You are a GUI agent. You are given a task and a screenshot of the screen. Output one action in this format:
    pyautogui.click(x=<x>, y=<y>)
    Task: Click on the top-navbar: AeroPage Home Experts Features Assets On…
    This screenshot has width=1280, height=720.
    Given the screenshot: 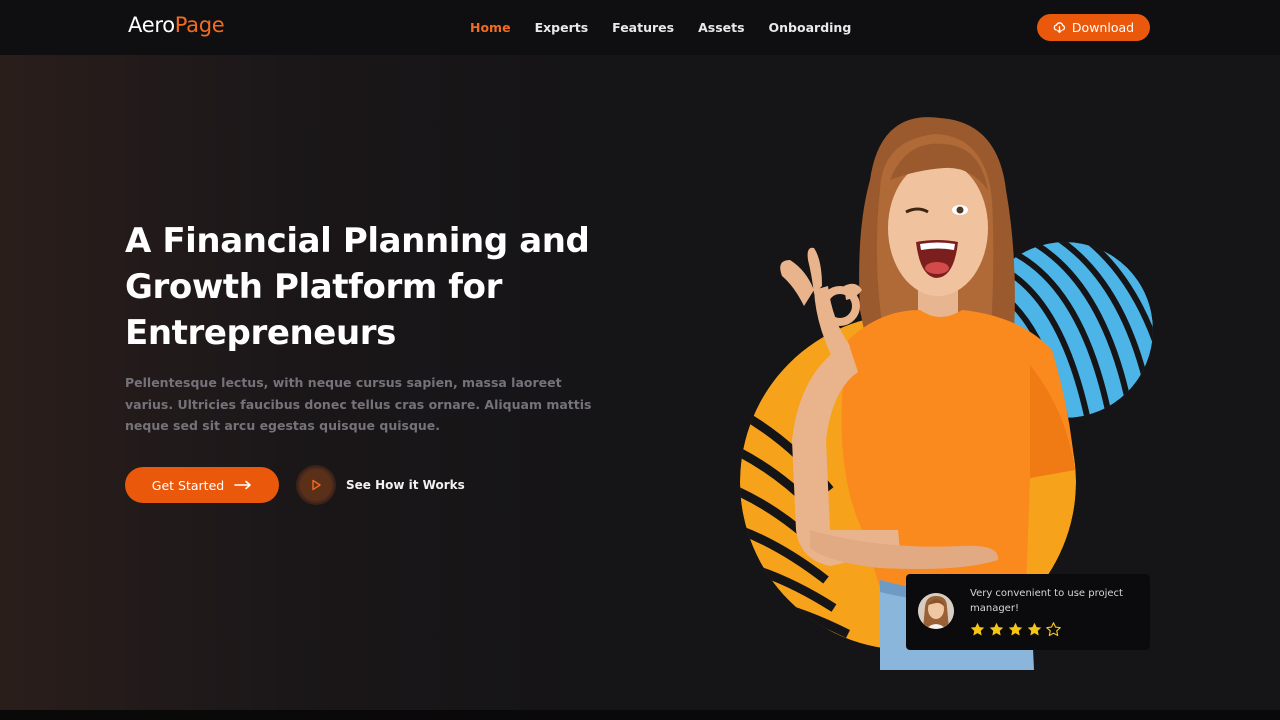 What is the action you would take?
    pyautogui.click(x=640, y=27)
    